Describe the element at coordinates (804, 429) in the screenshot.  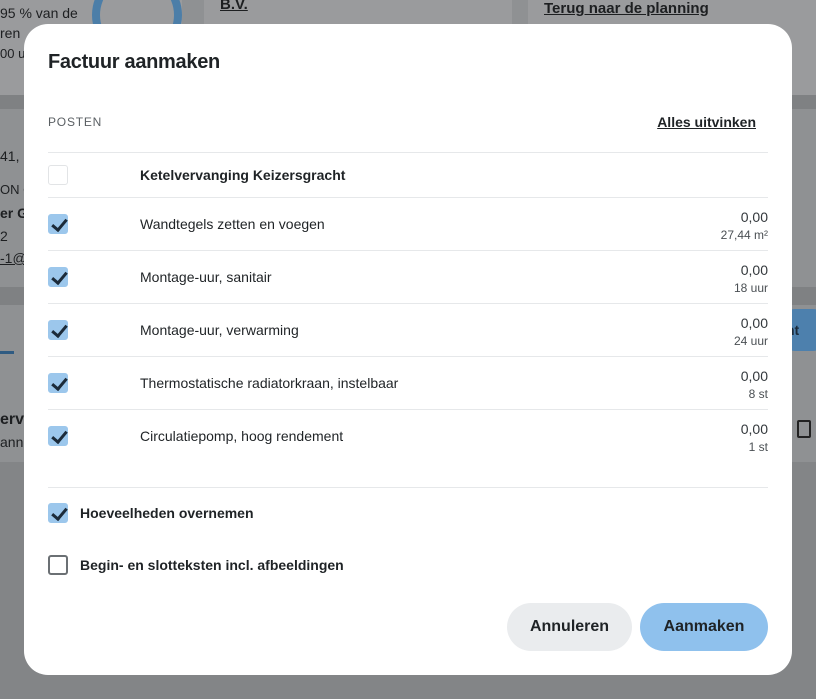
I see `document-icon` at that location.